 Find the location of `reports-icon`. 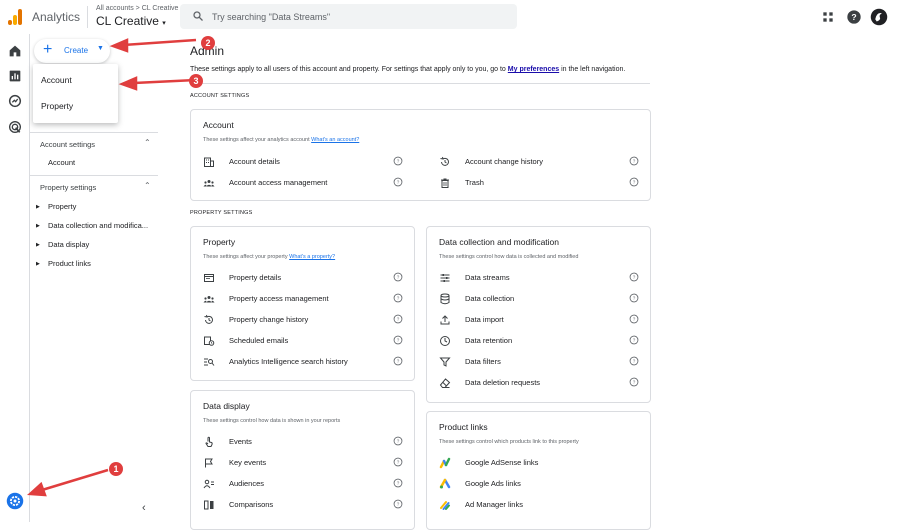

reports-icon is located at coordinates (15, 76).